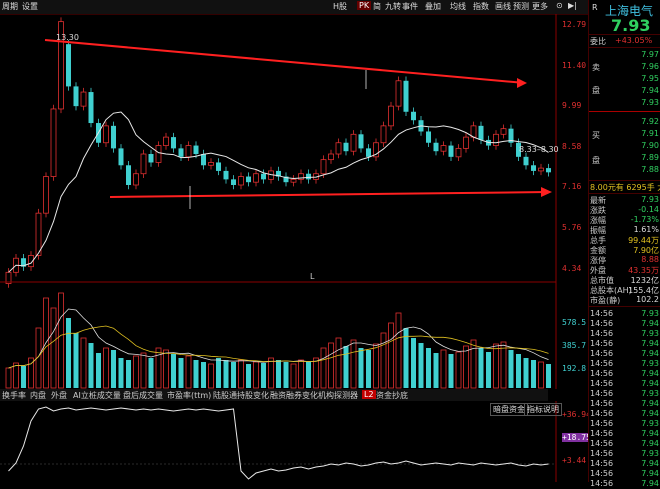 The width and height of the screenshot is (660, 489). What do you see at coordinates (543, 409) in the screenshot?
I see `indicator-help-button: 指标说明` at bounding box center [543, 409].